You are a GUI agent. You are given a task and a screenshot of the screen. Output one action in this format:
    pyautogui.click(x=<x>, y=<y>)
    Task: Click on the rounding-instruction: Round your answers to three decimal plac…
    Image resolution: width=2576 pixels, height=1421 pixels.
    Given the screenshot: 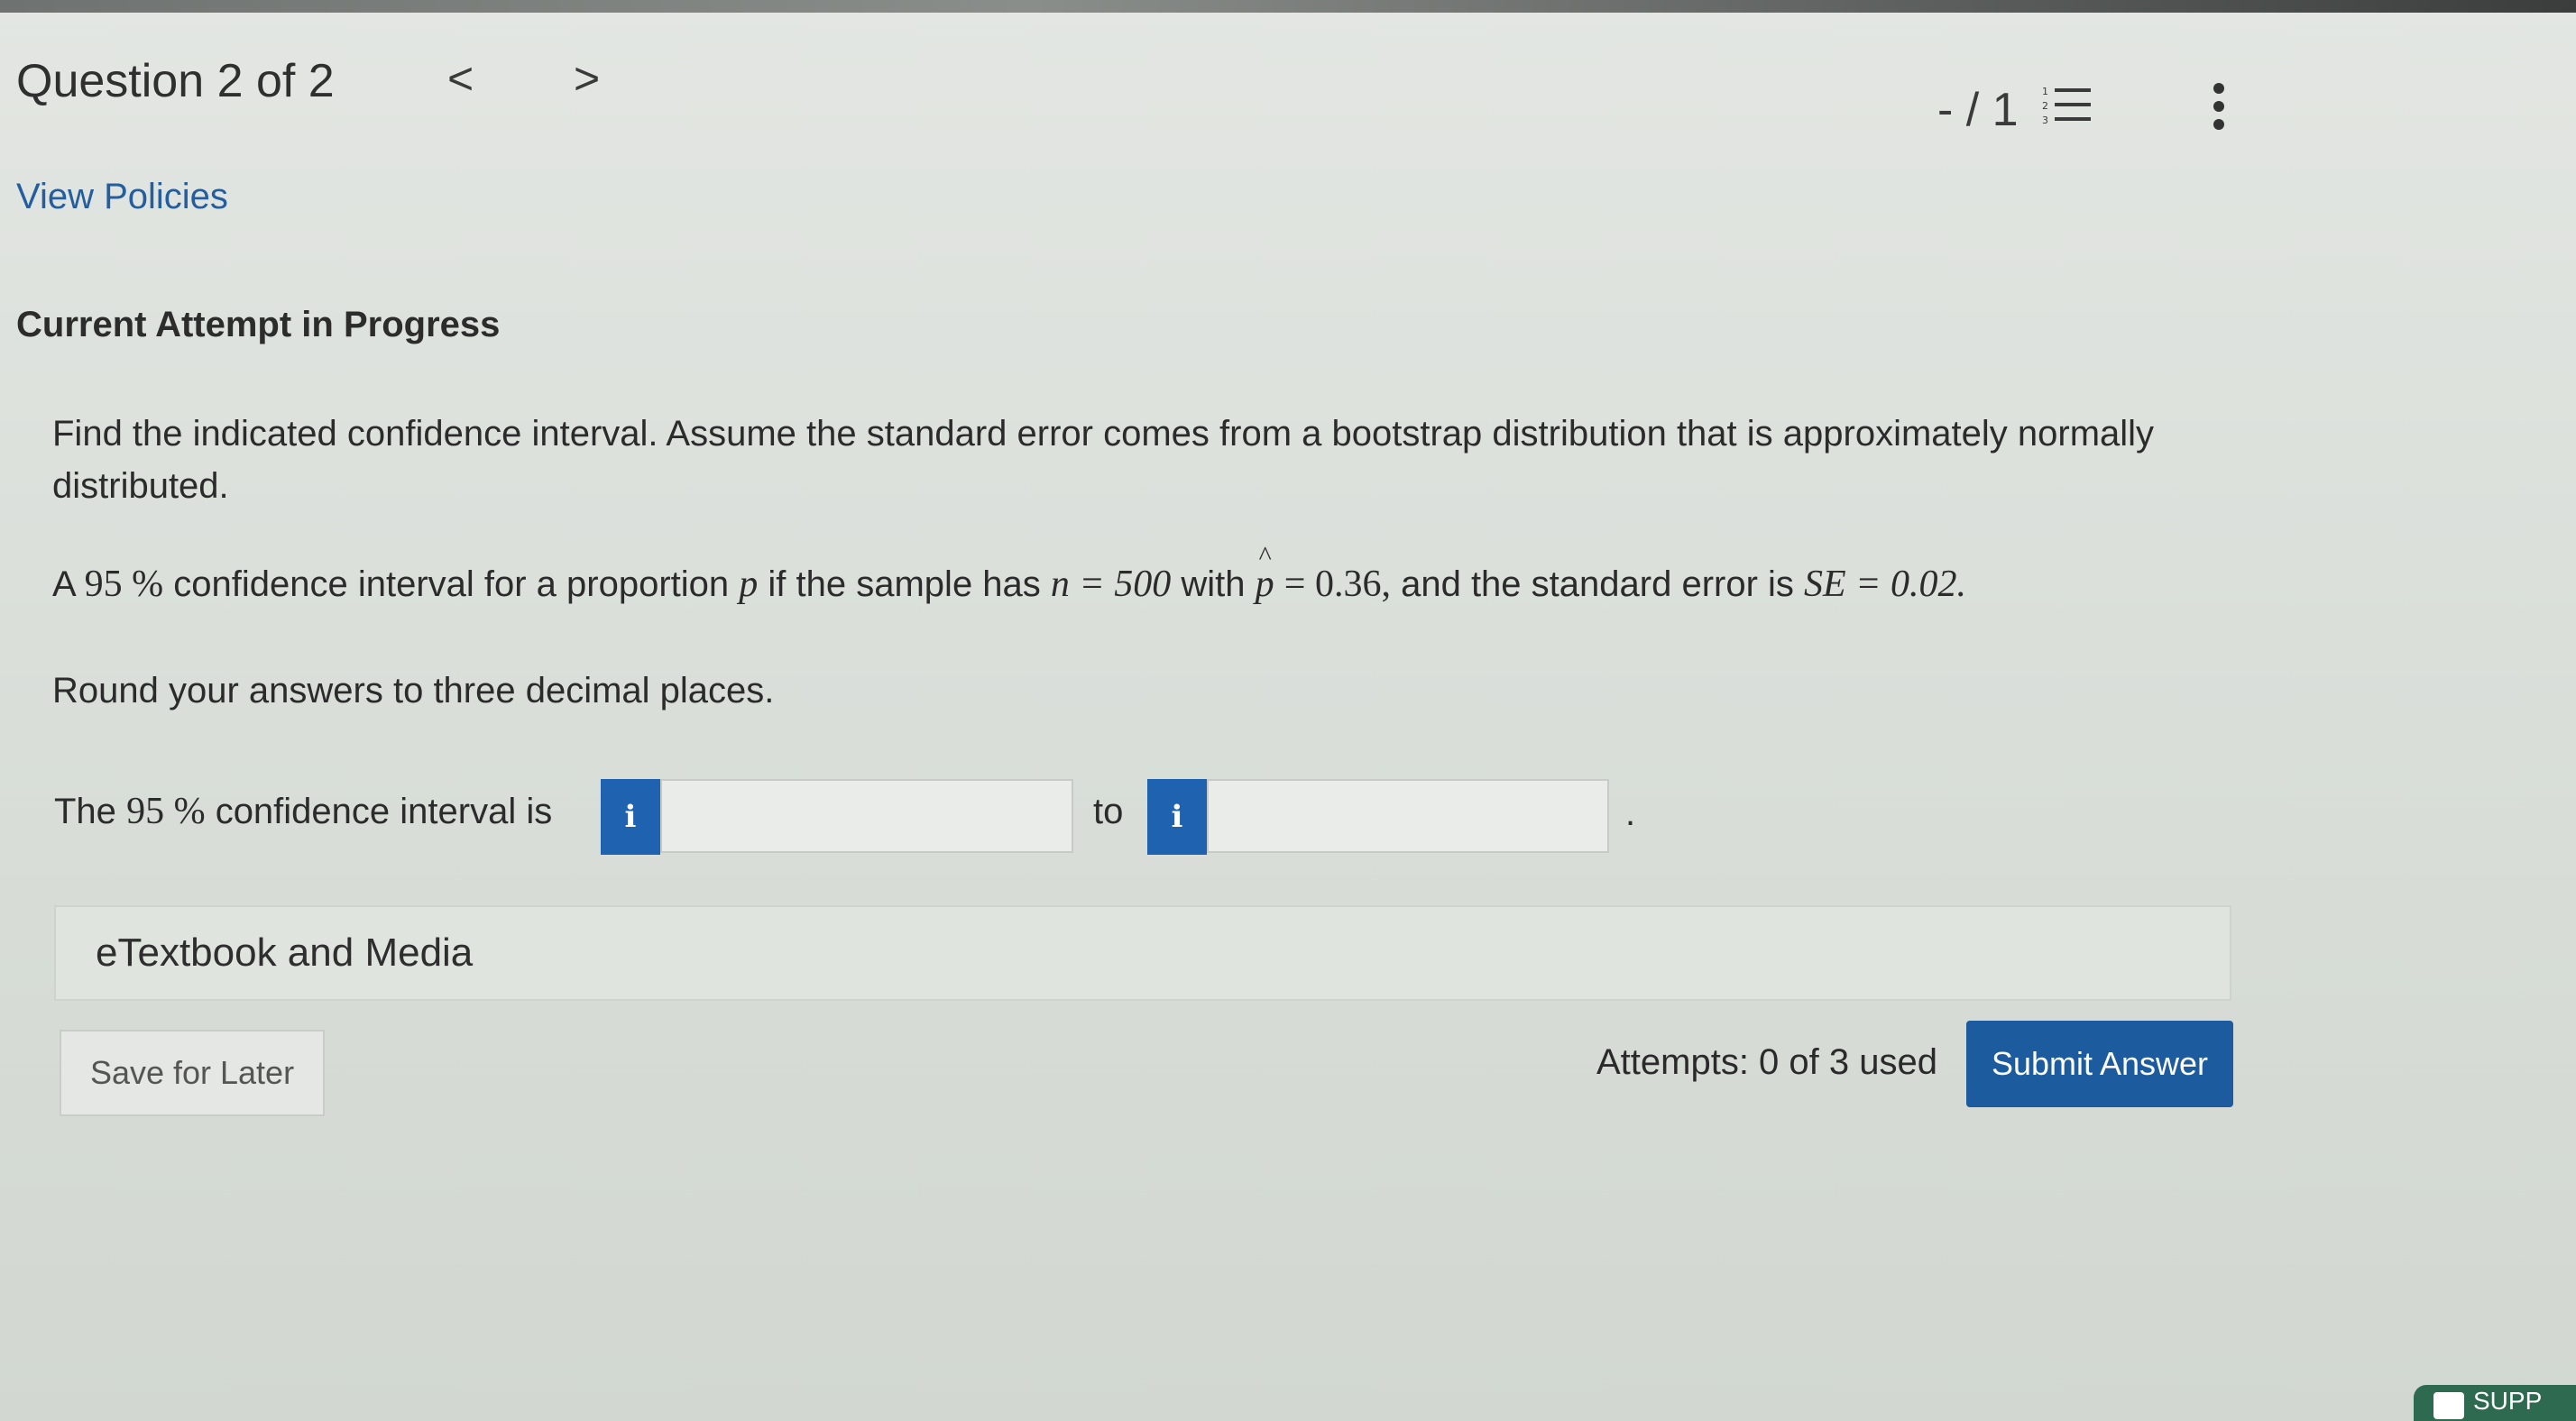 What is the action you would take?
    pyautogui.click(x=413, y=690)
    